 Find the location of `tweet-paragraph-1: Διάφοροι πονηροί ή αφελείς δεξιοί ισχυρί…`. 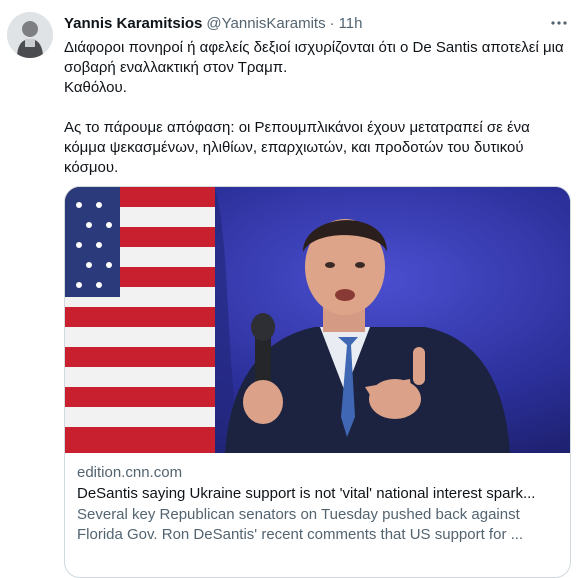

tweet-paragraph-1: Διάφοροι πονηροί ή αφελείς δεξιοί ισχυρί… is located at coordinates (314, 57).